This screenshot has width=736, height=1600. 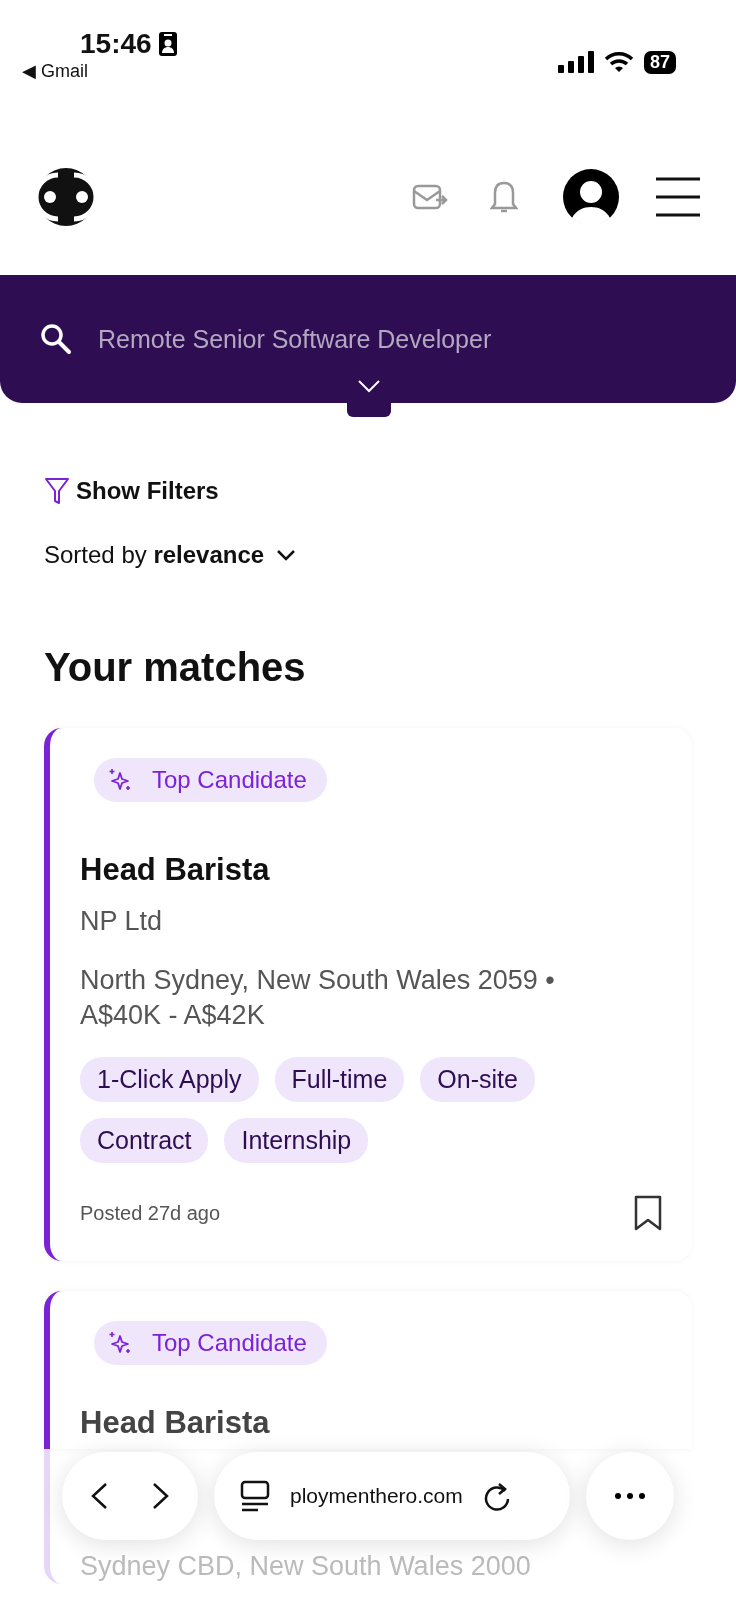 I want to click on job-location: Sydney CBD, New South Wales 2000, so click(x=306, y=1567).